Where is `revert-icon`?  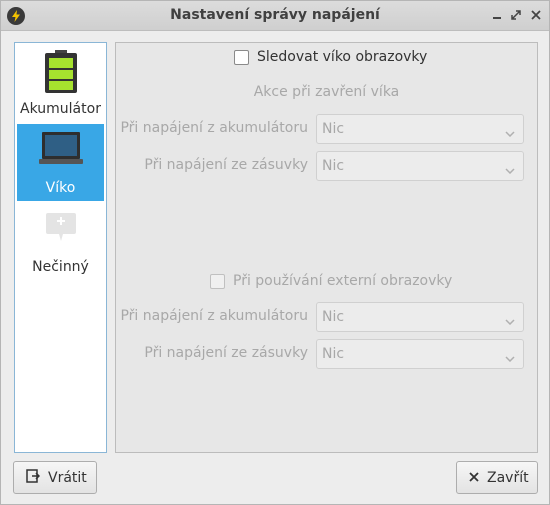 revert-icon is located at coordinates (33, 477).